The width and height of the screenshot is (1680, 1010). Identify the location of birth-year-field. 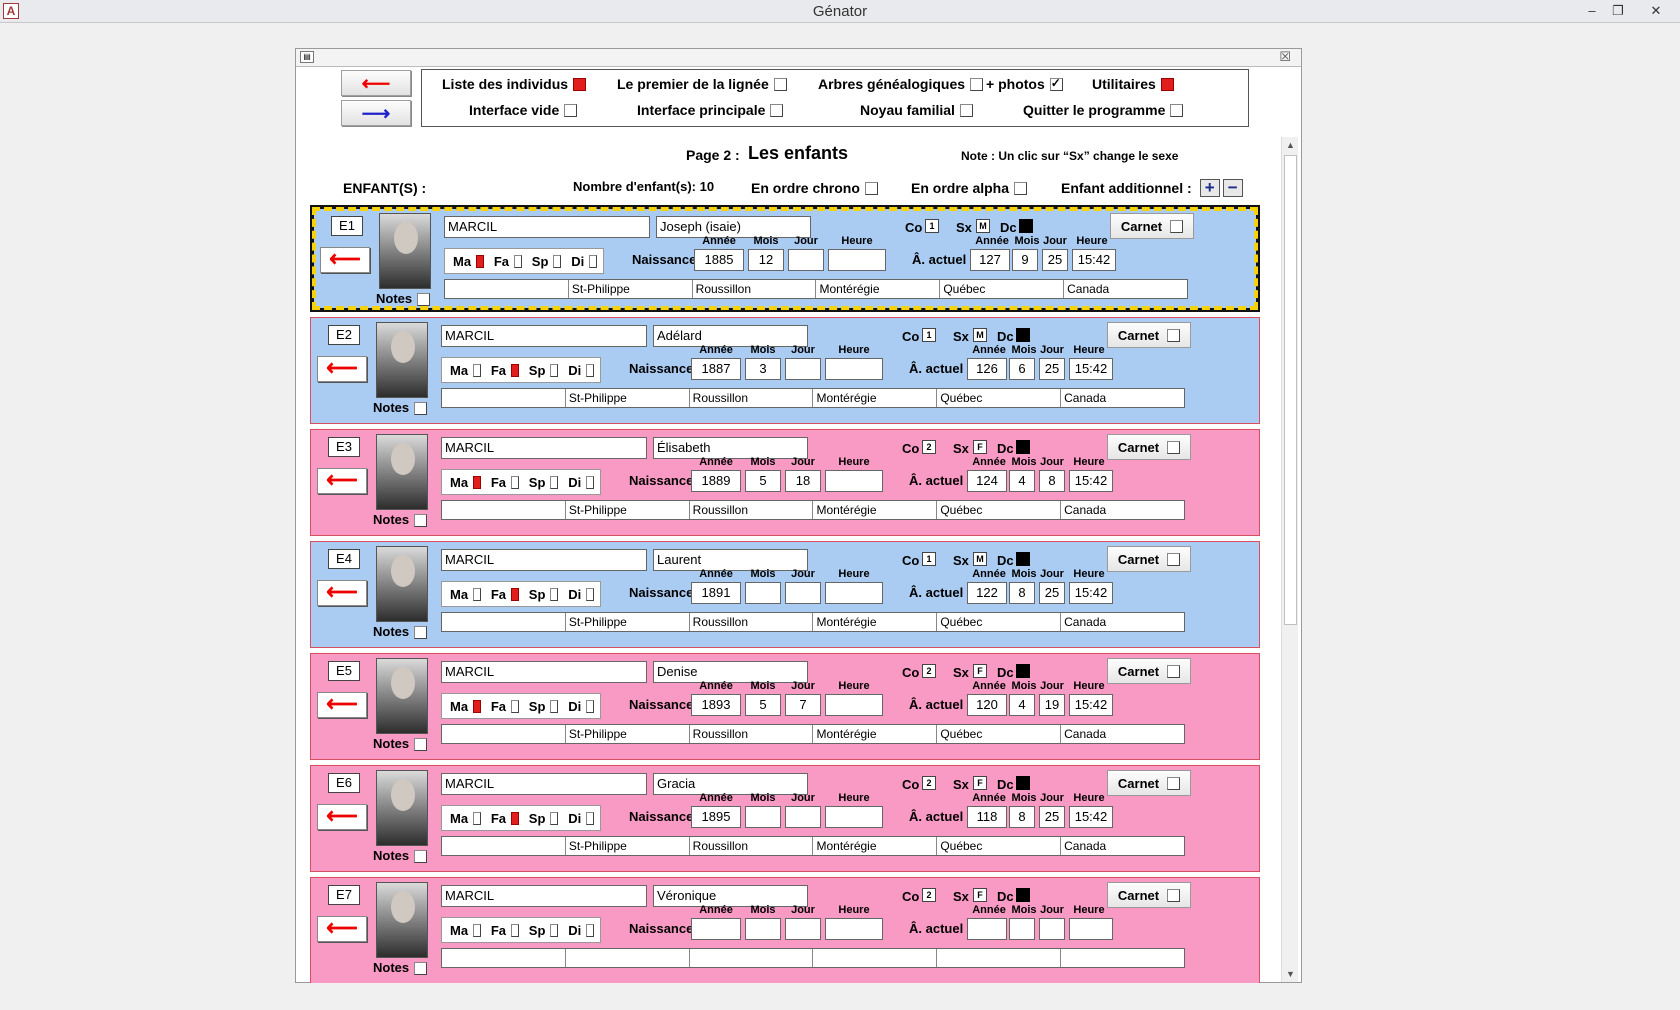
(716, 929).